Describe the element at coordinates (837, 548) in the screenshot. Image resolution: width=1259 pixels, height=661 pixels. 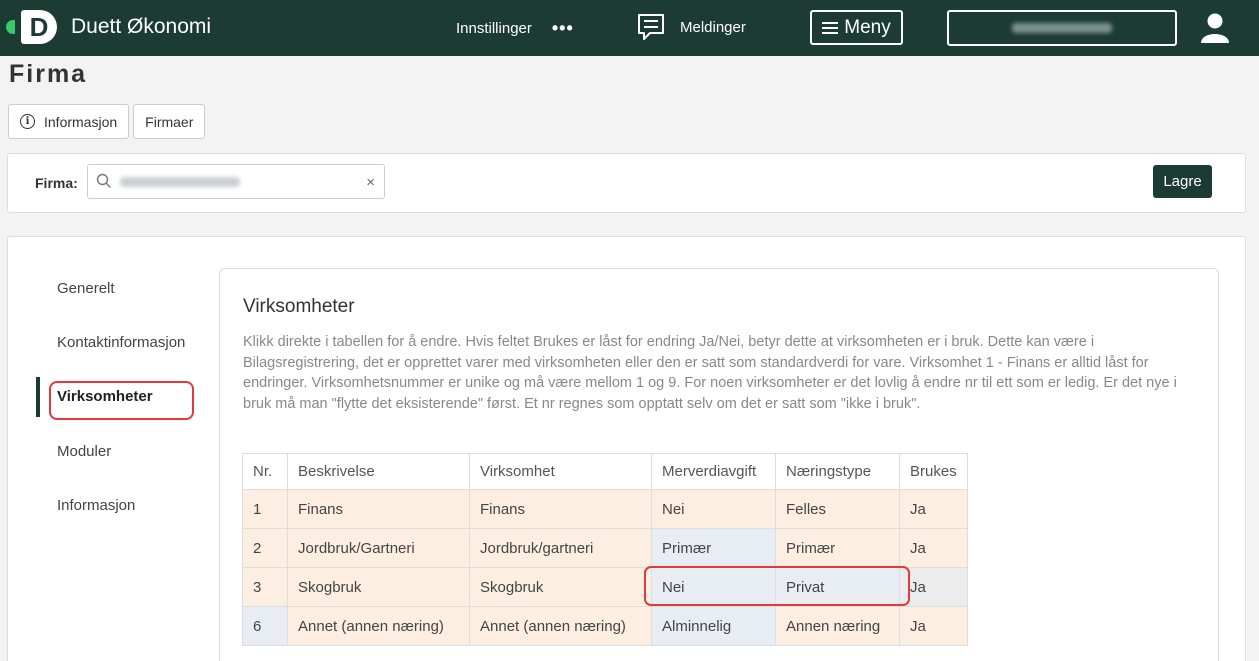
I see `cell-industry-type: Primær` at that location.